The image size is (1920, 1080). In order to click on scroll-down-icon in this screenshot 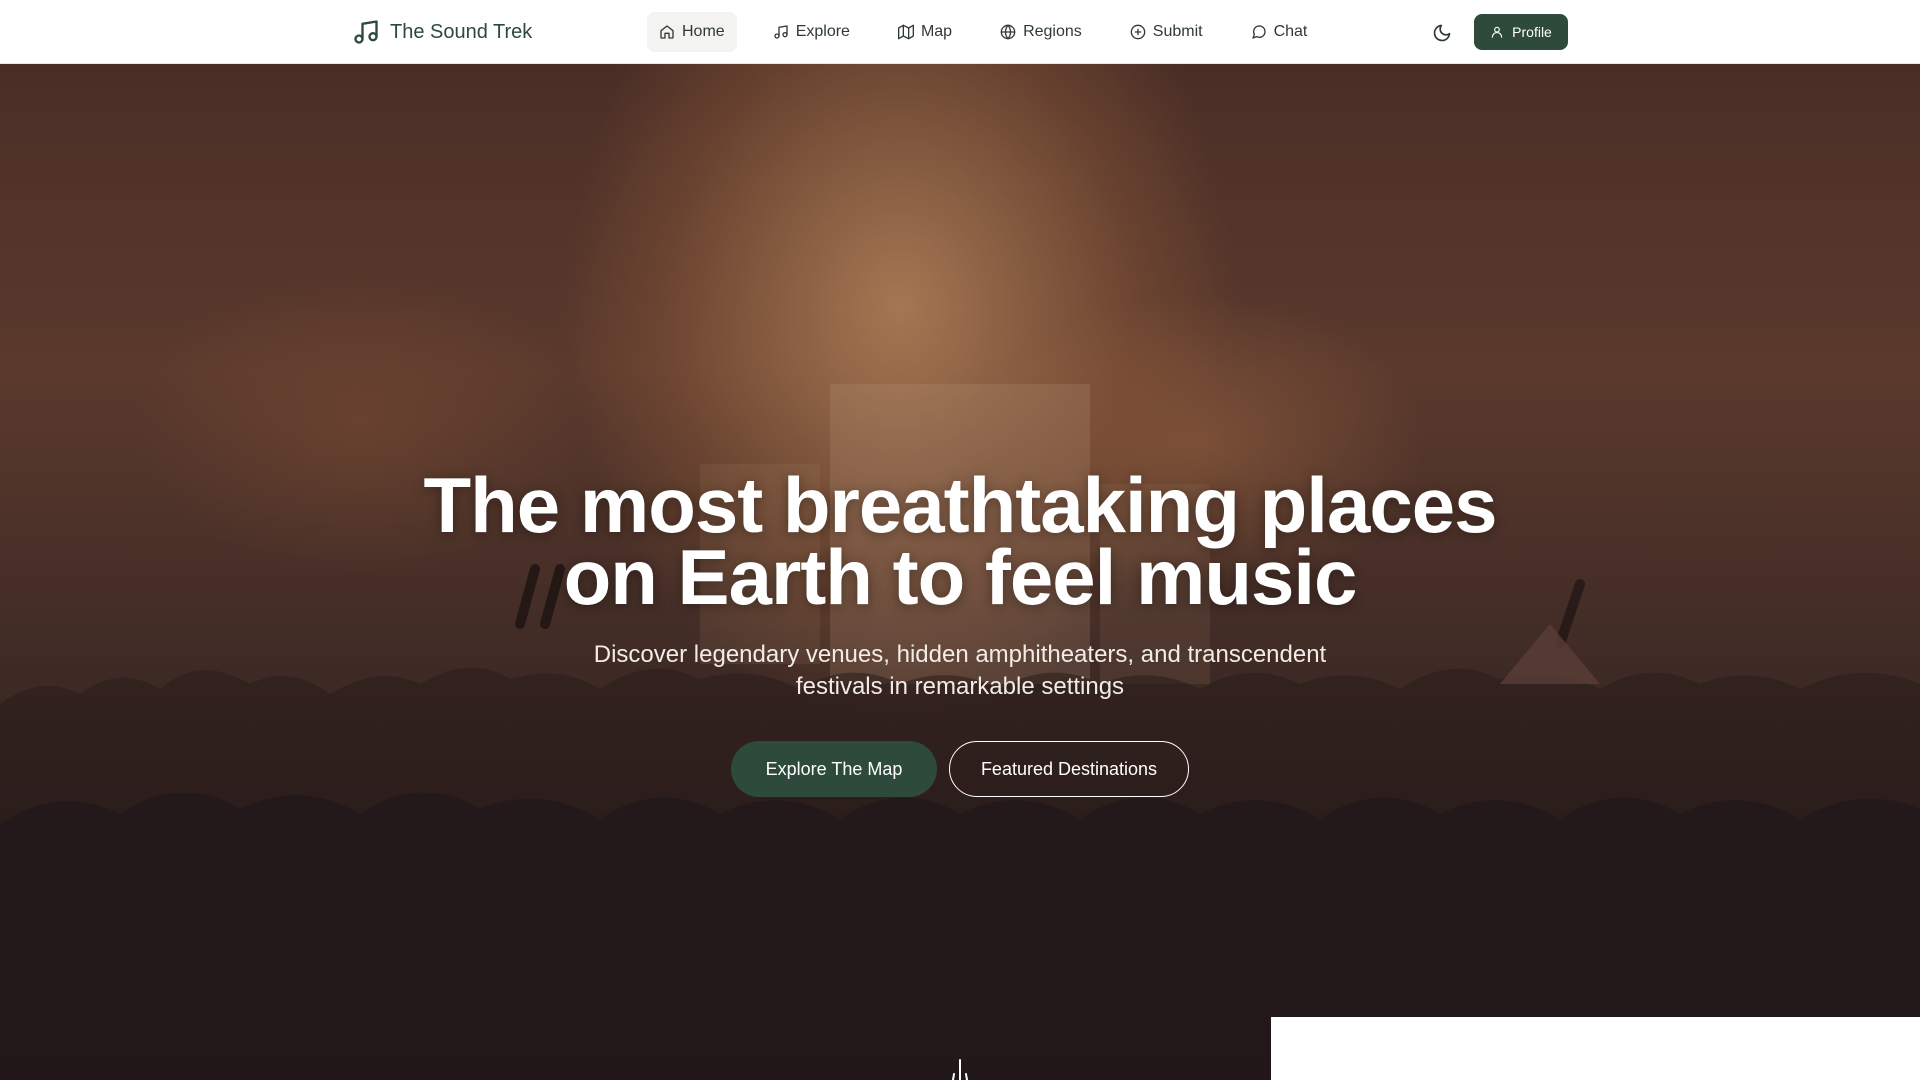, I will do `click(960, 1069)`.